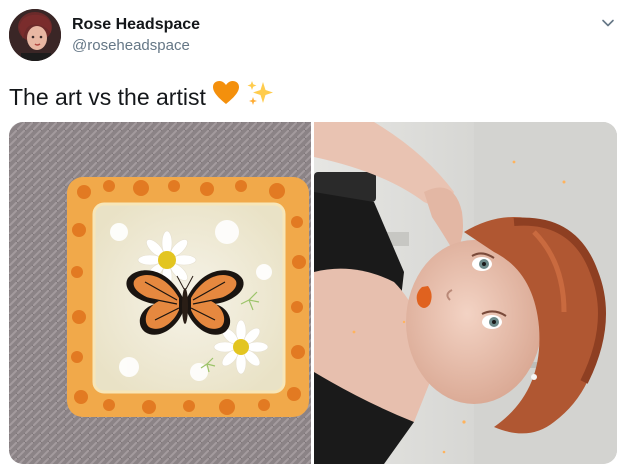  I want to click on orange-heart-icon, so click(226, 96).